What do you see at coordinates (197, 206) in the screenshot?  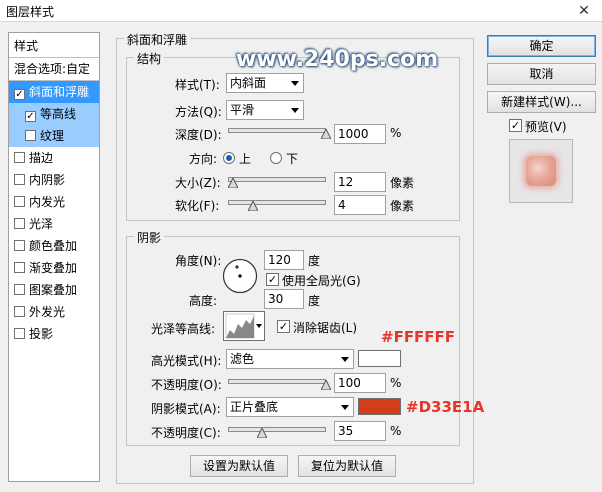 I see `soften-label: 软化(F):` at bounding box center [197, 206].